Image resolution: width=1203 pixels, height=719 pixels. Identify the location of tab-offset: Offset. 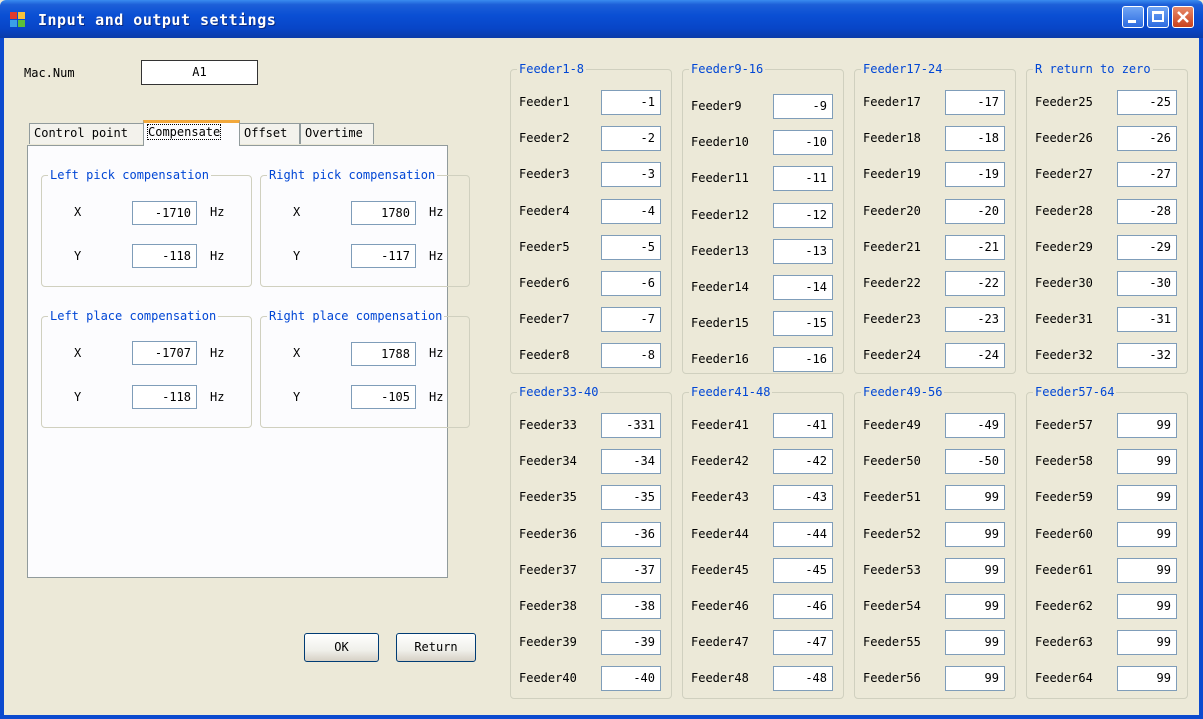
(269, 133).